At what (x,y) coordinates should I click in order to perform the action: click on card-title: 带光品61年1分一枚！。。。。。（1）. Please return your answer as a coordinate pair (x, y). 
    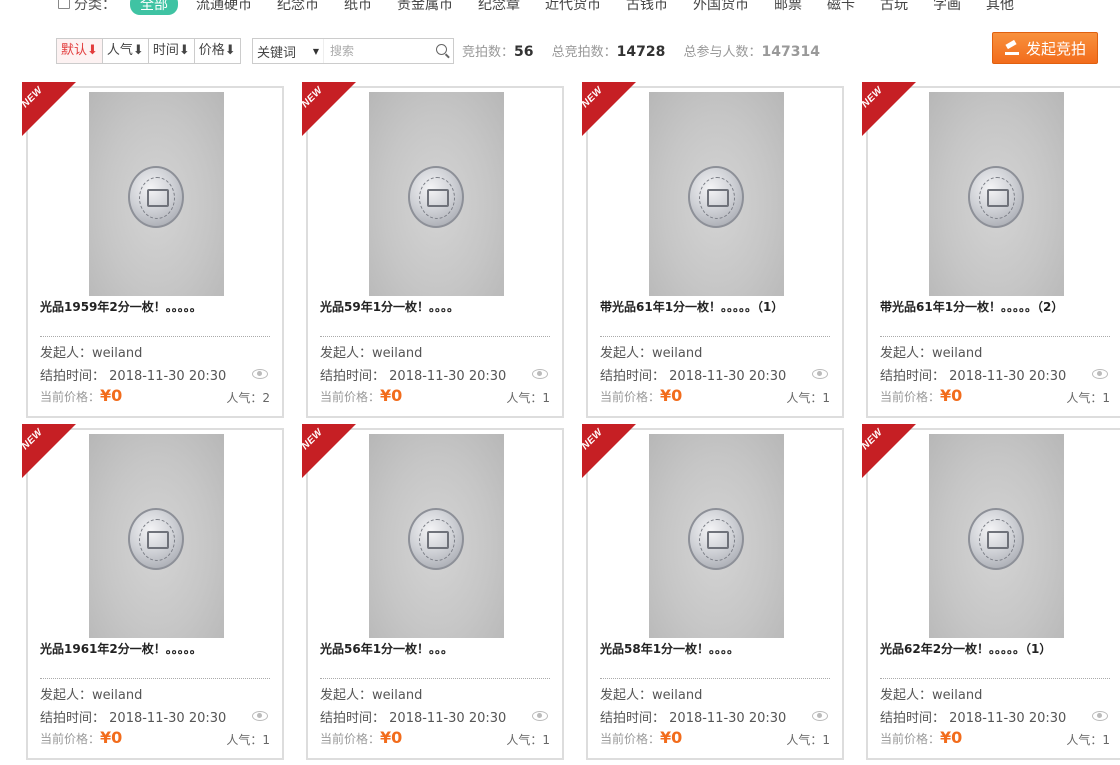
    Looking at the image, I should click on (716, 306).